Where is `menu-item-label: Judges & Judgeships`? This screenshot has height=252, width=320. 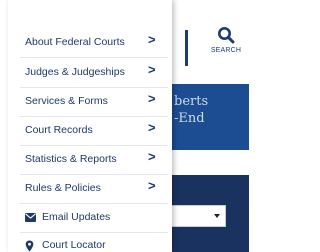 menu-item-label: Judges & Judgeships is located at coordinates (75, 72).